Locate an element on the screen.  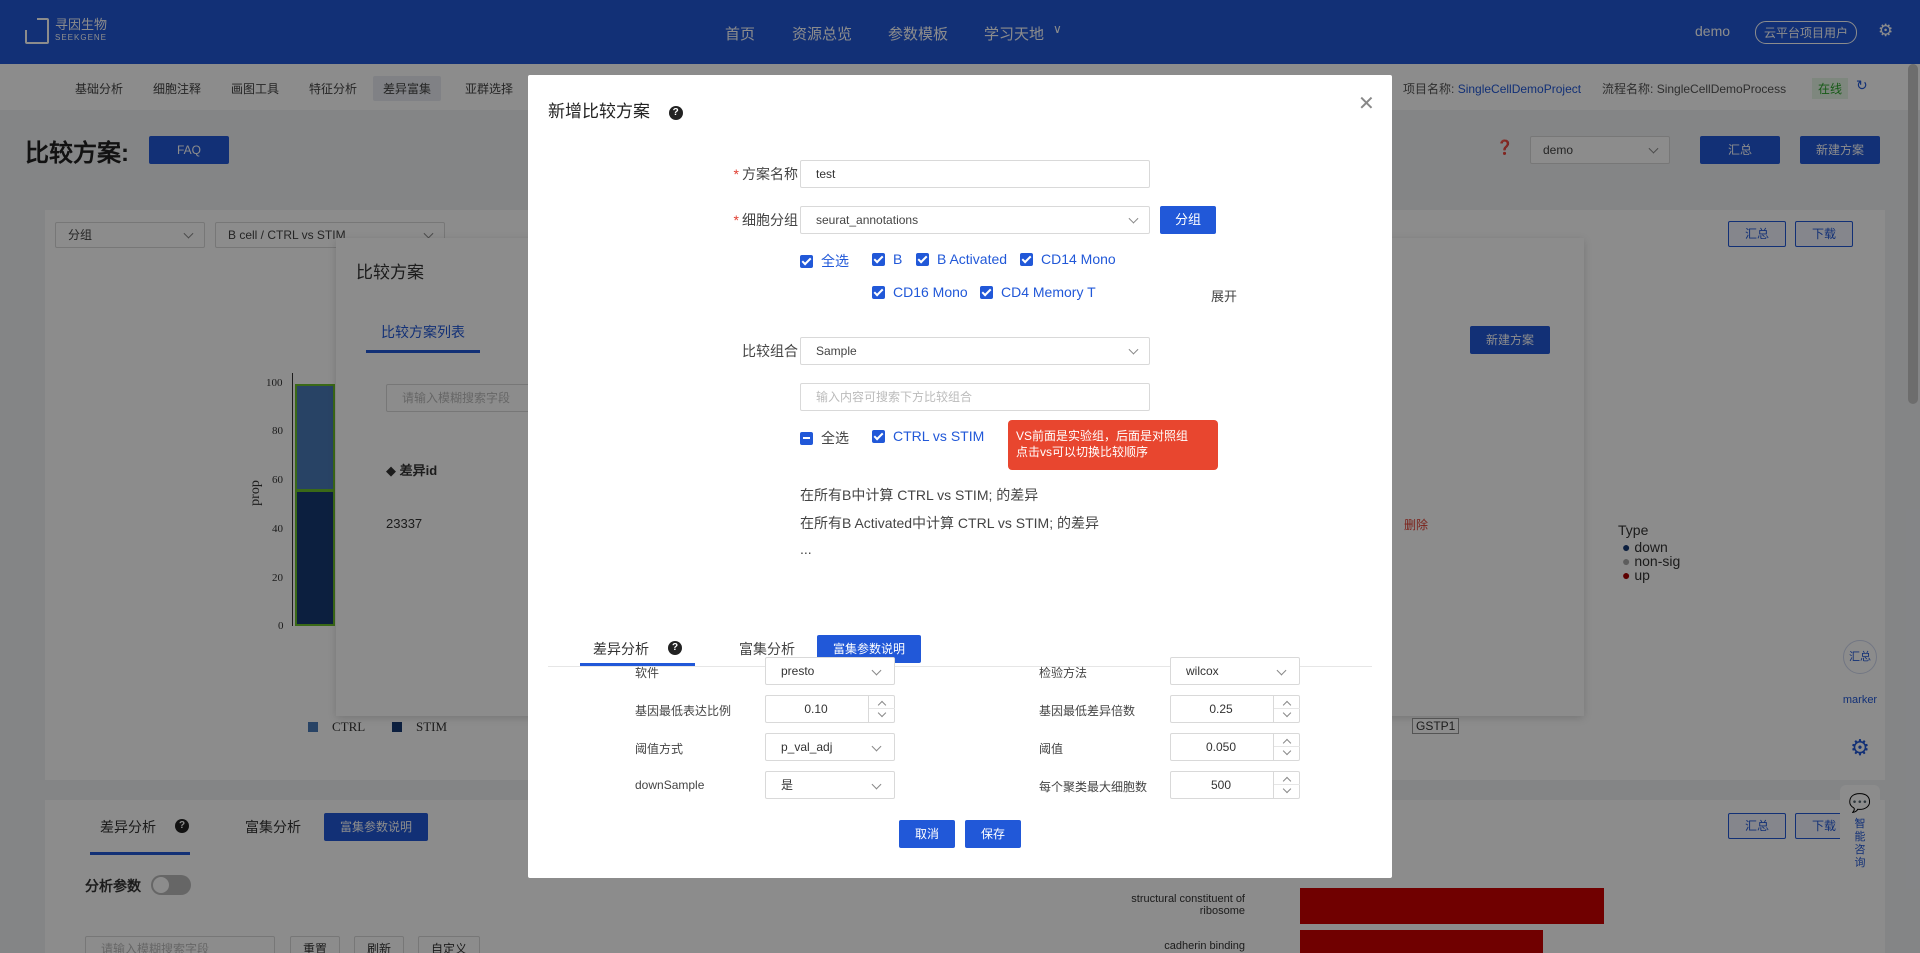
threshold-mode-select: p_val_adj is located at coordinates (830, 747).